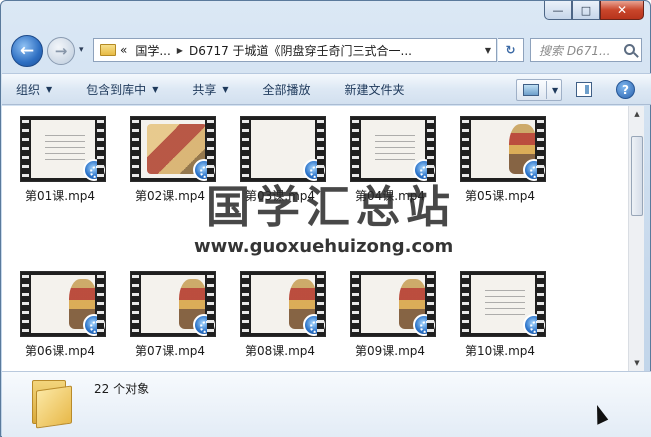  I want to click on close-button: ✕, so click(622, 10).